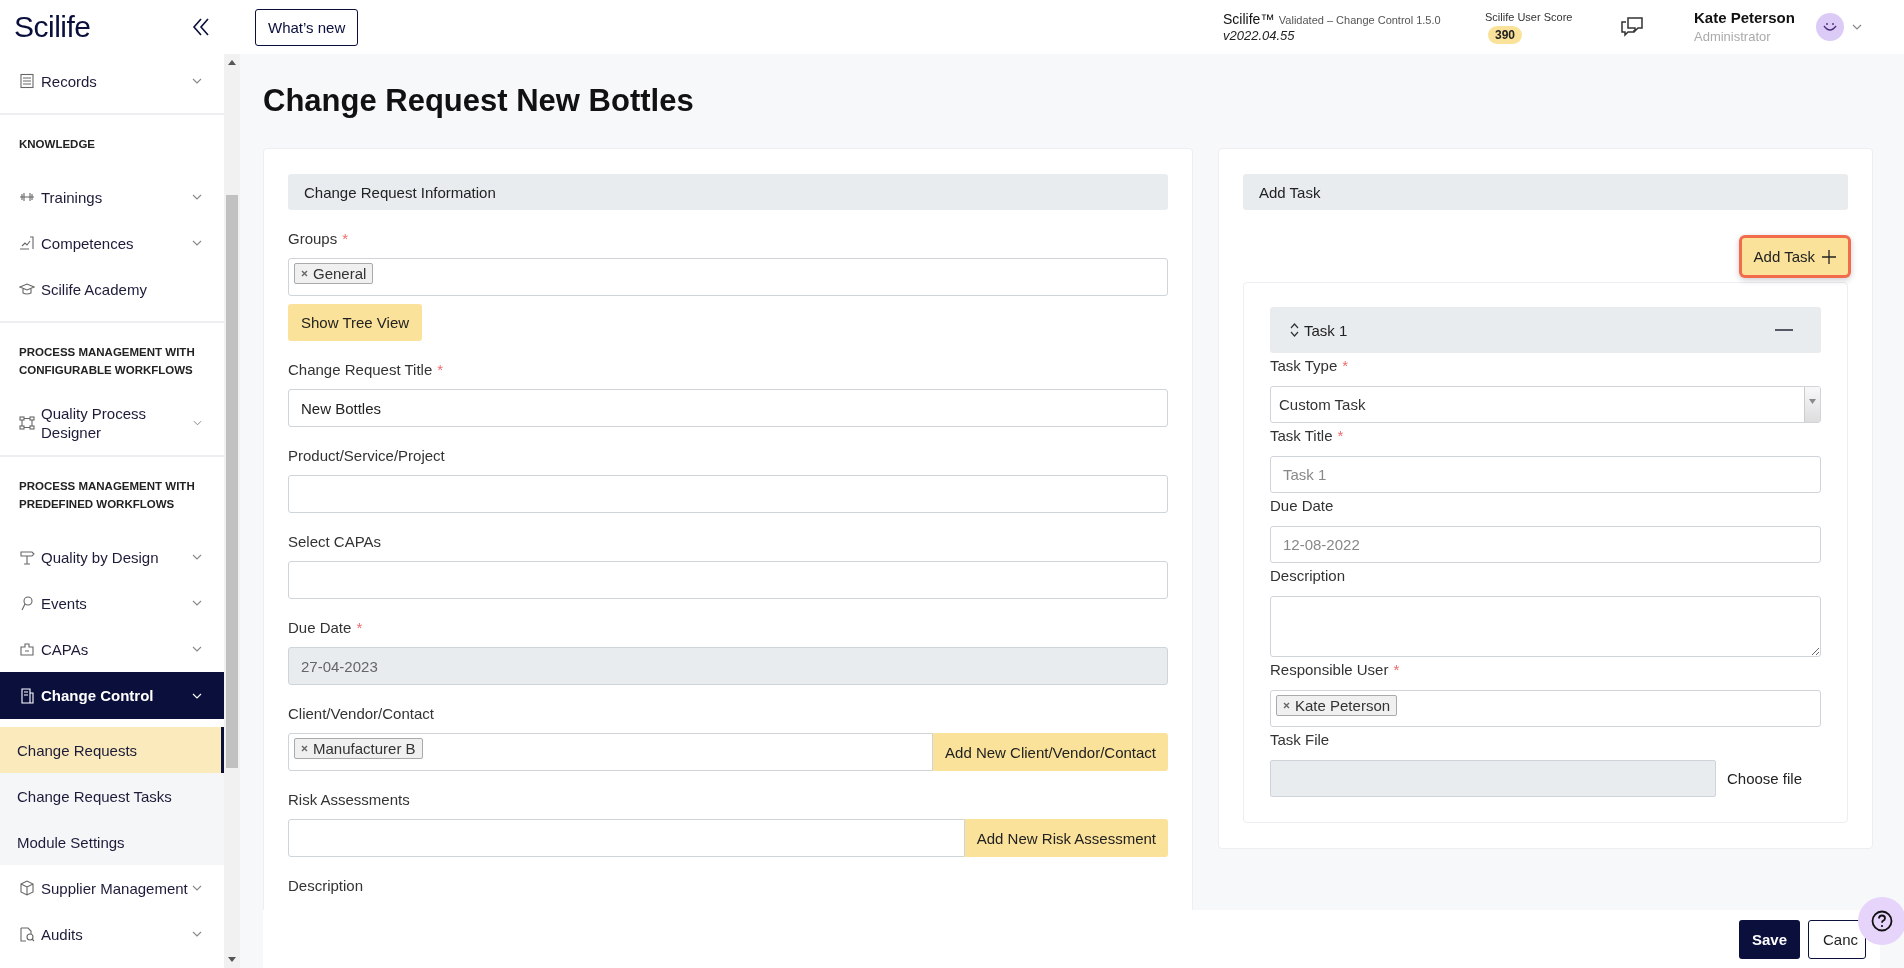 Image resolution: width=1904 pixels, height=968 pixels. I want to click on tag: Kate Peterson, so click(1337, 705).